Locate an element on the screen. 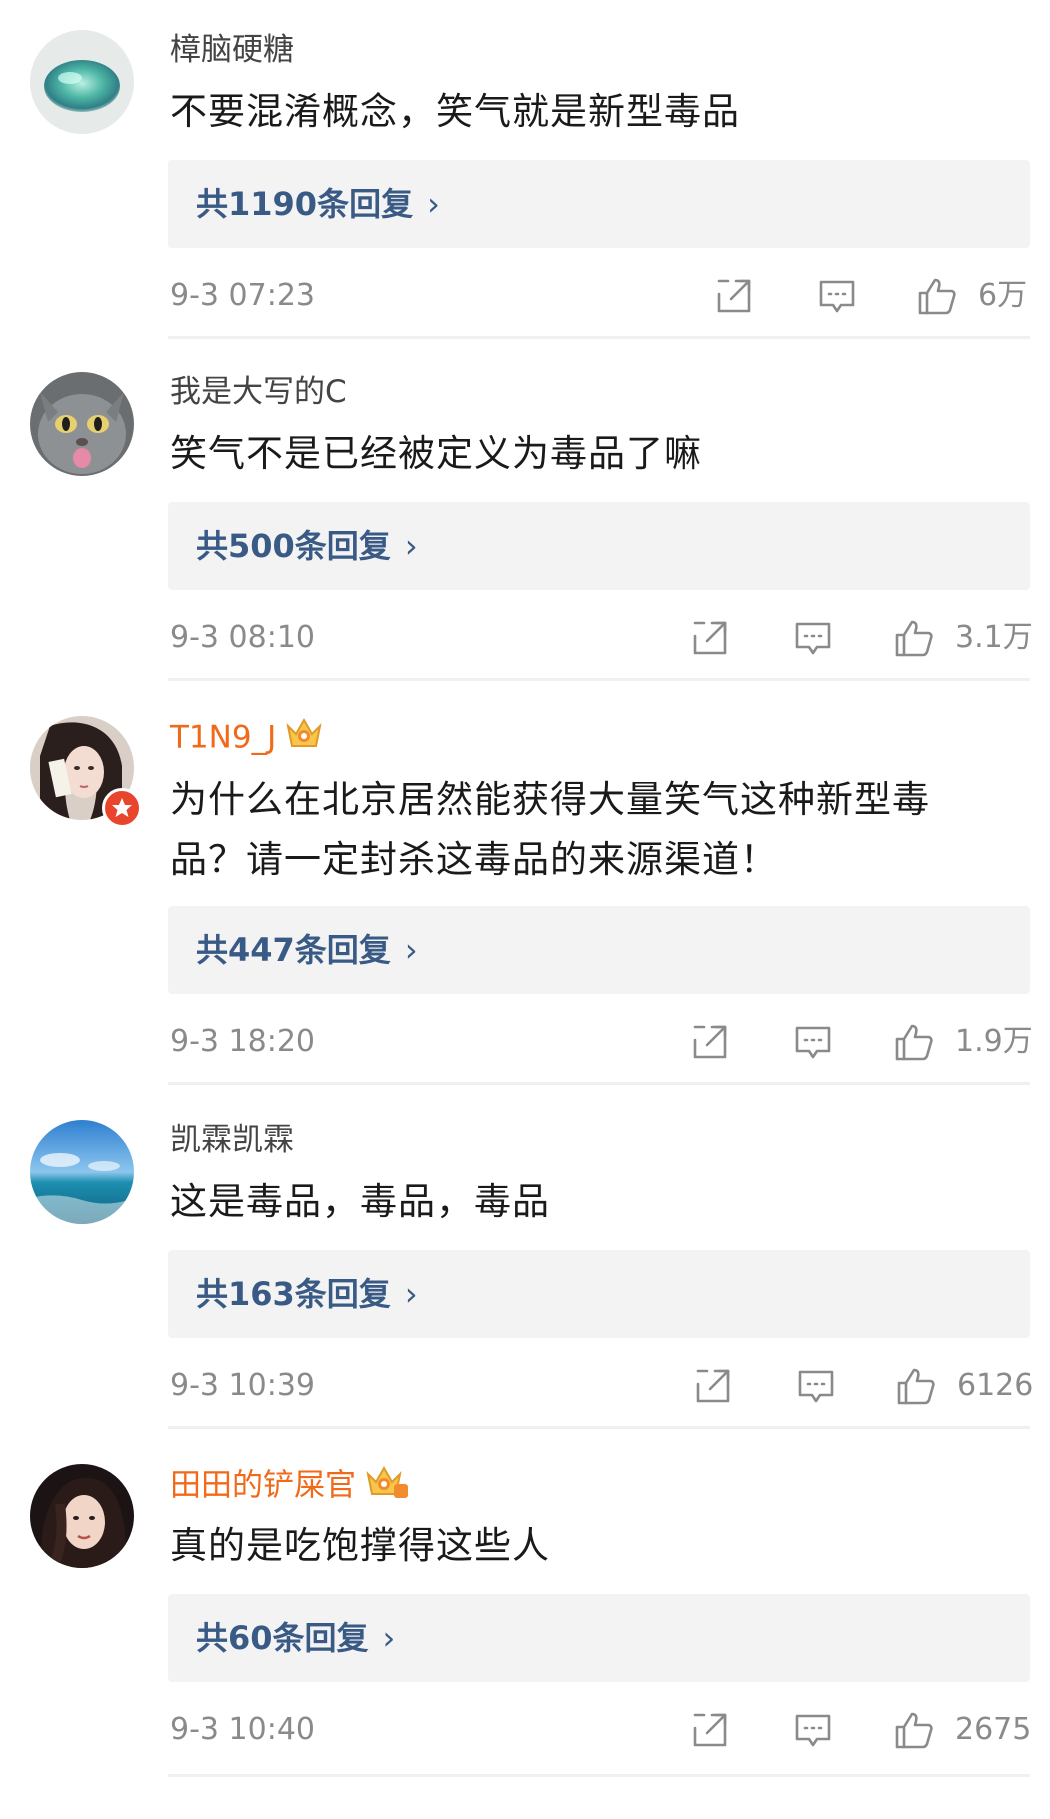 The height and width of the screenshot is (1819, 1050). reply-count: 共60条回复 is located at coordinates (282, 1638).